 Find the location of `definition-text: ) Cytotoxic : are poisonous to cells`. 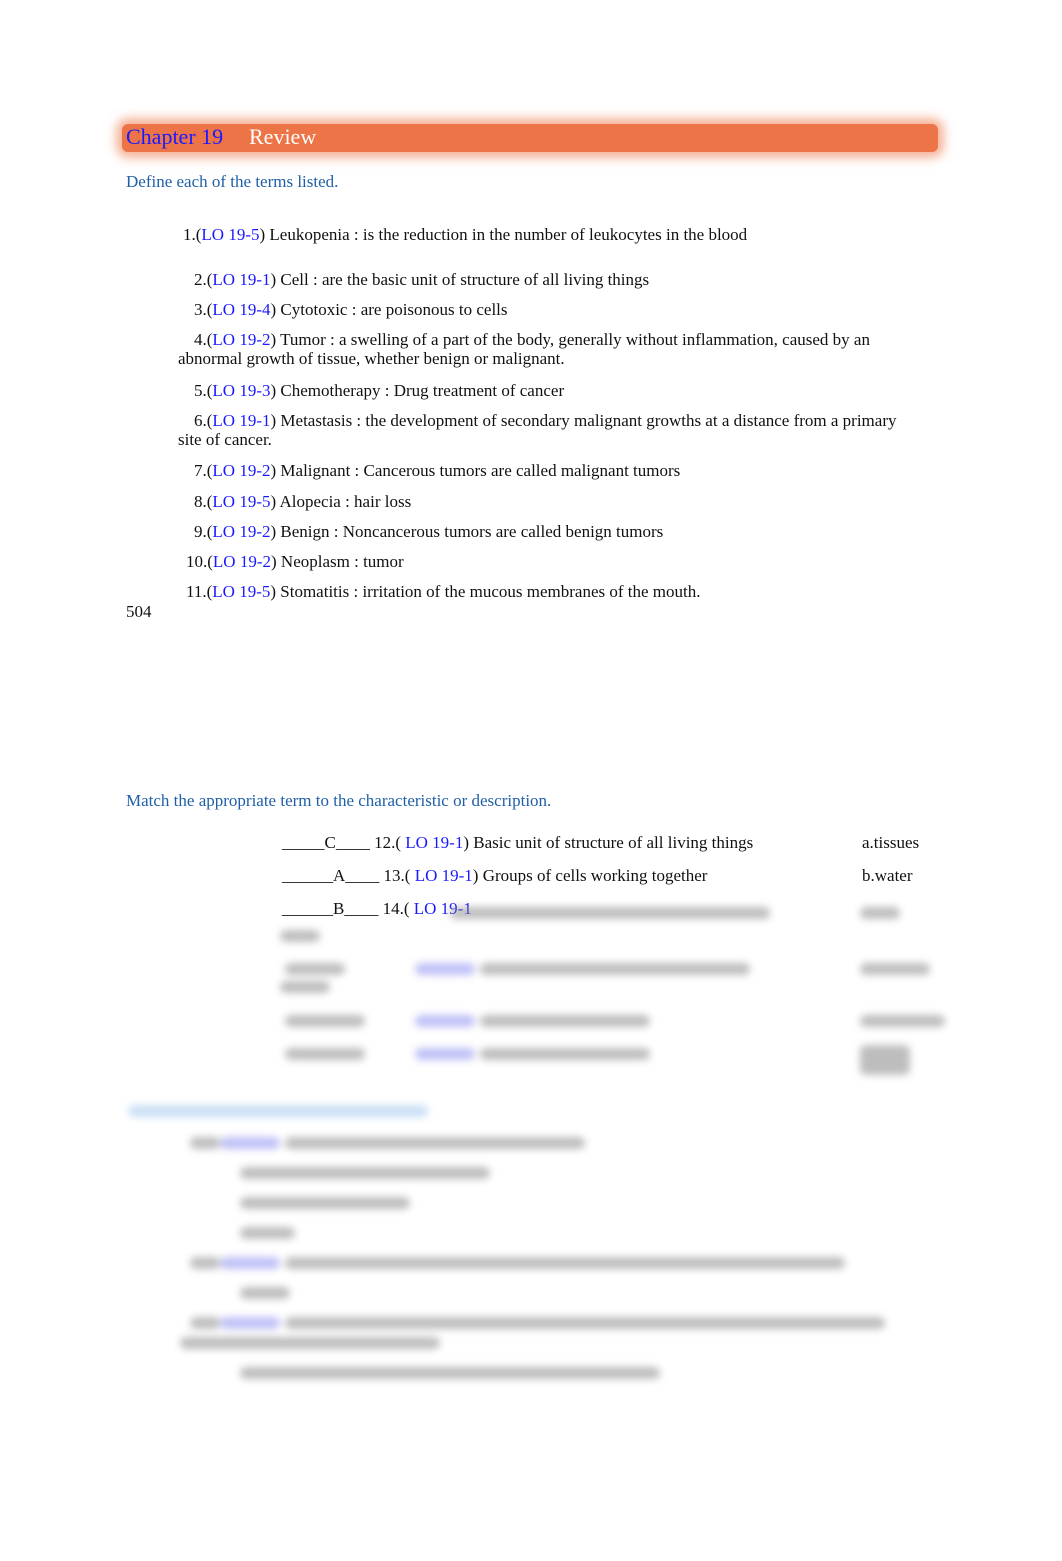

definition-text: ) Cytotoxic : are poisonous to cells is located at coordinates (389, 309).